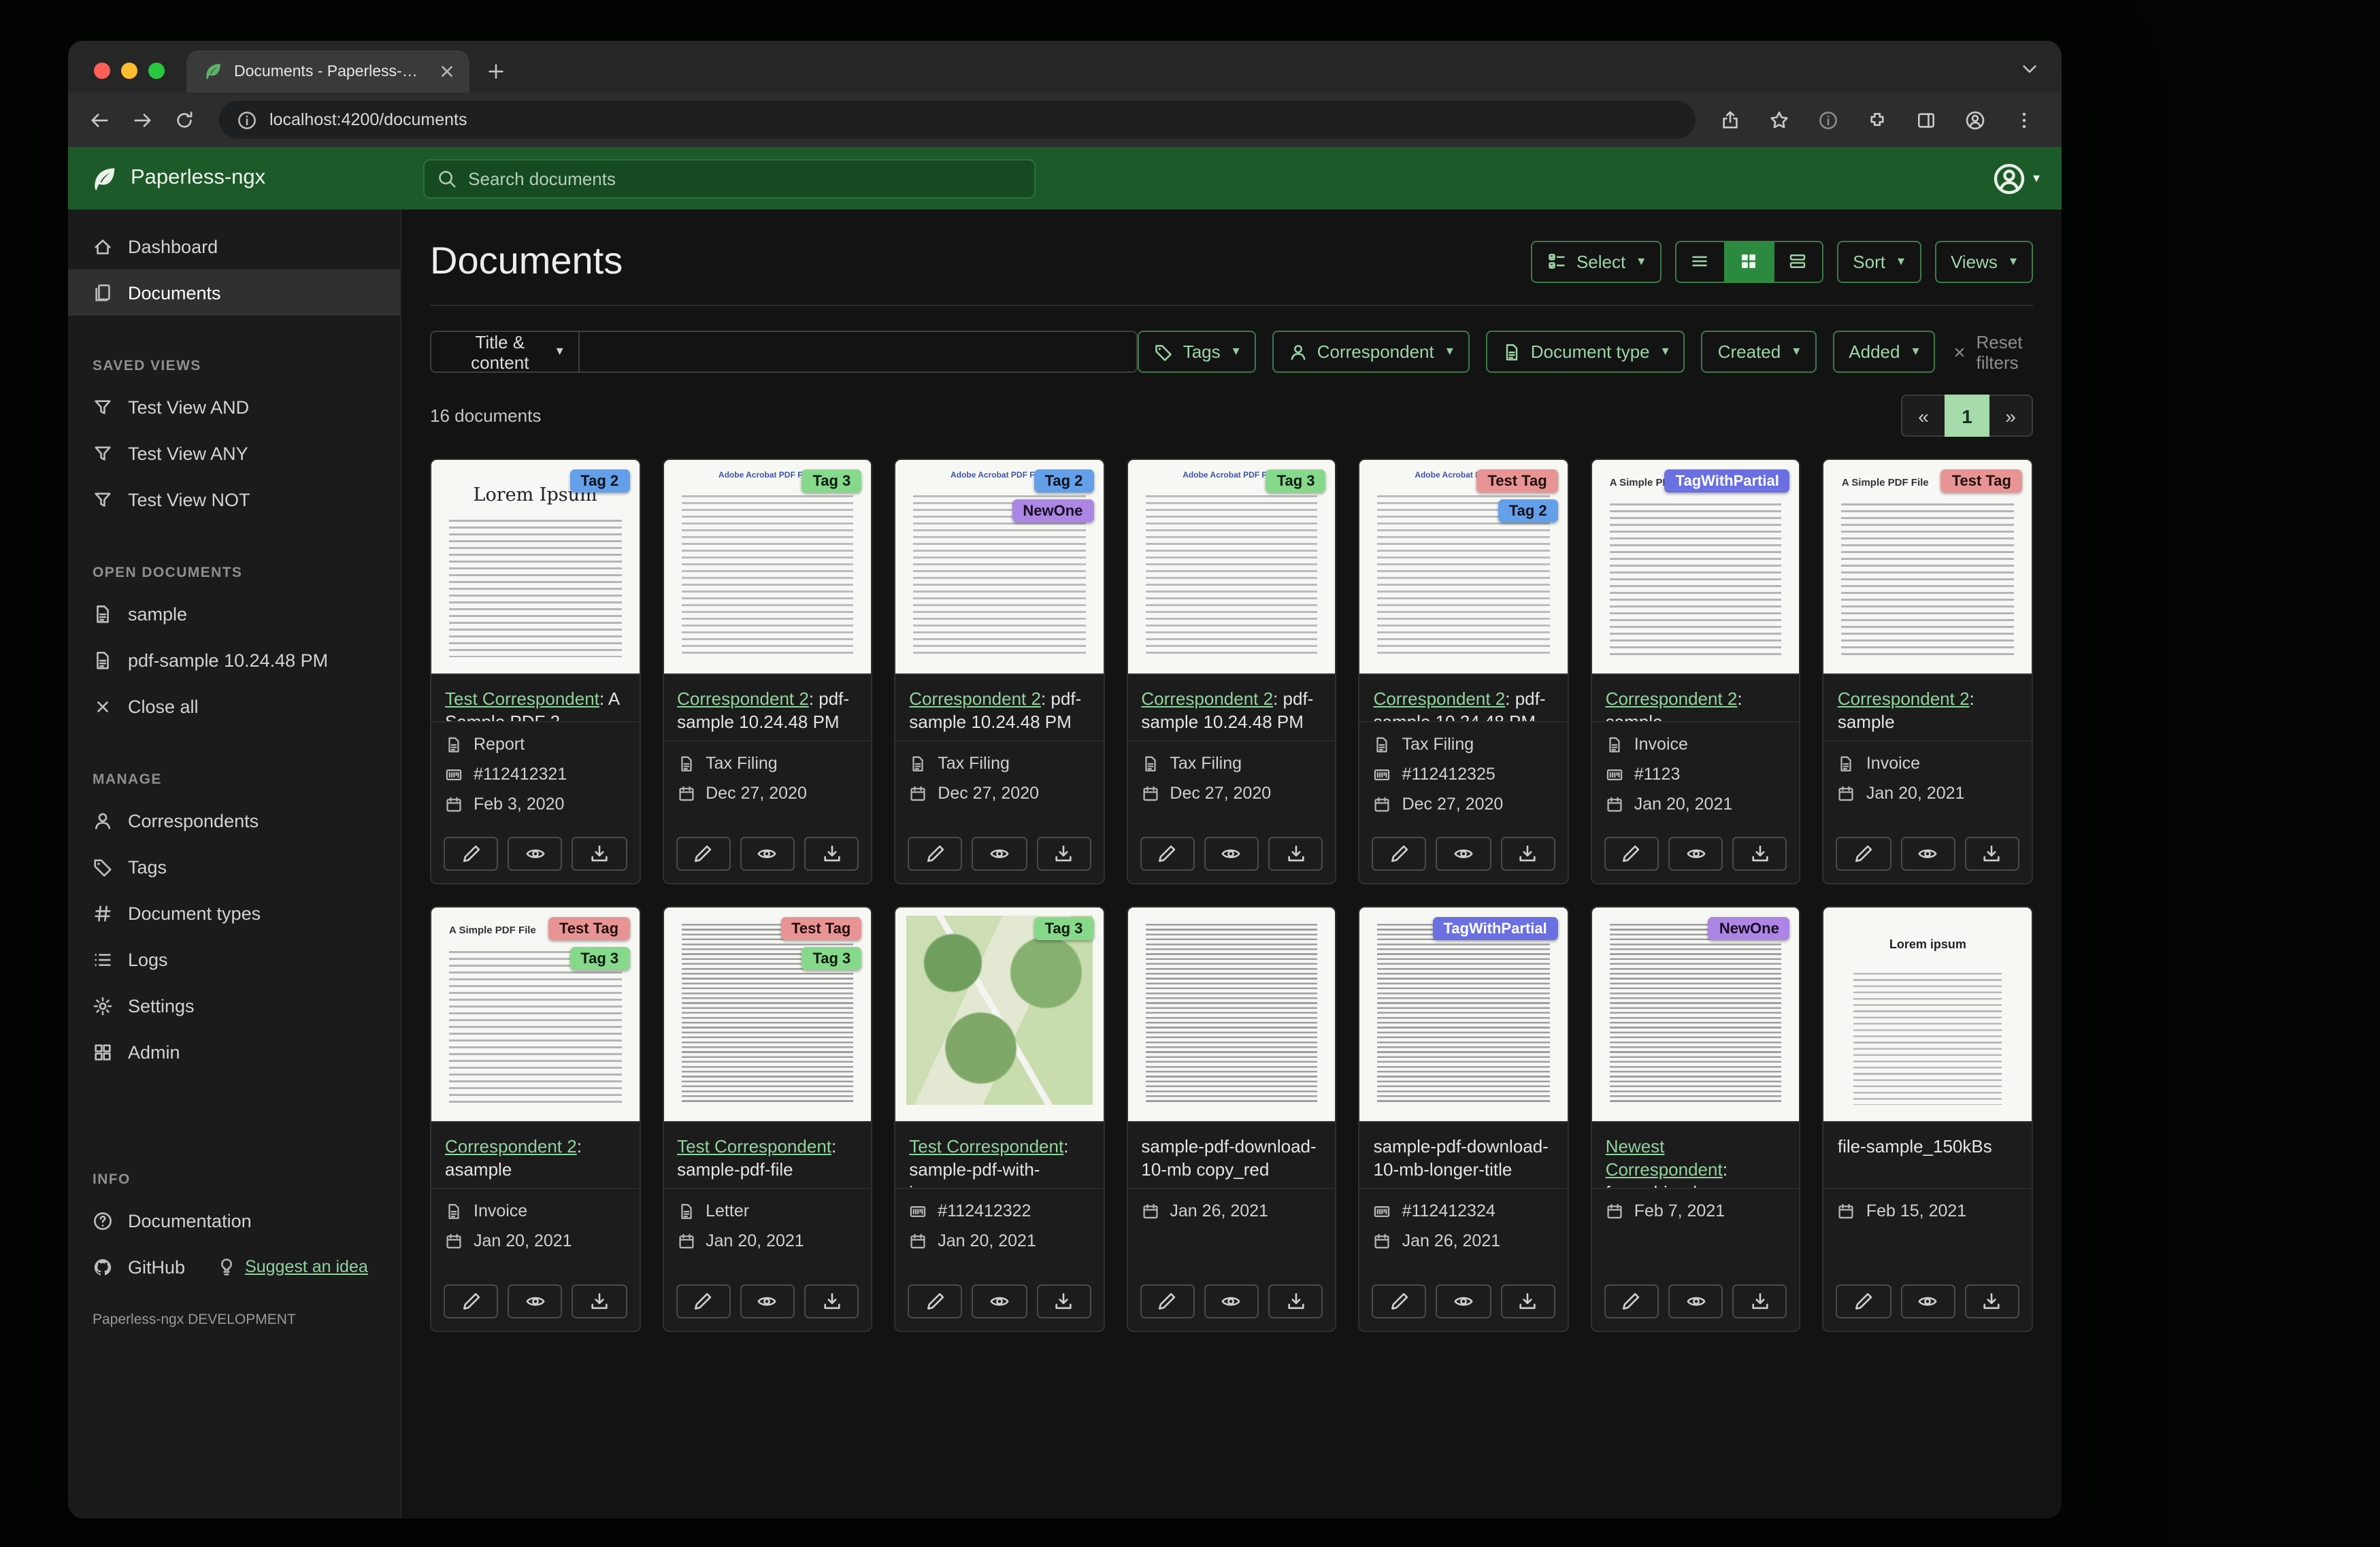 This screenshot has width=2380, height=1547. What do you see at coordinates (1463, 1015) in the screenshot?
I see `document-thumbnail: TagWithPartial` at bounding box center [1463, 1015].